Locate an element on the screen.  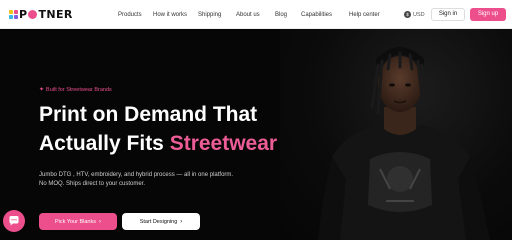
currency-label: USD is located at coordinates (419, 14).